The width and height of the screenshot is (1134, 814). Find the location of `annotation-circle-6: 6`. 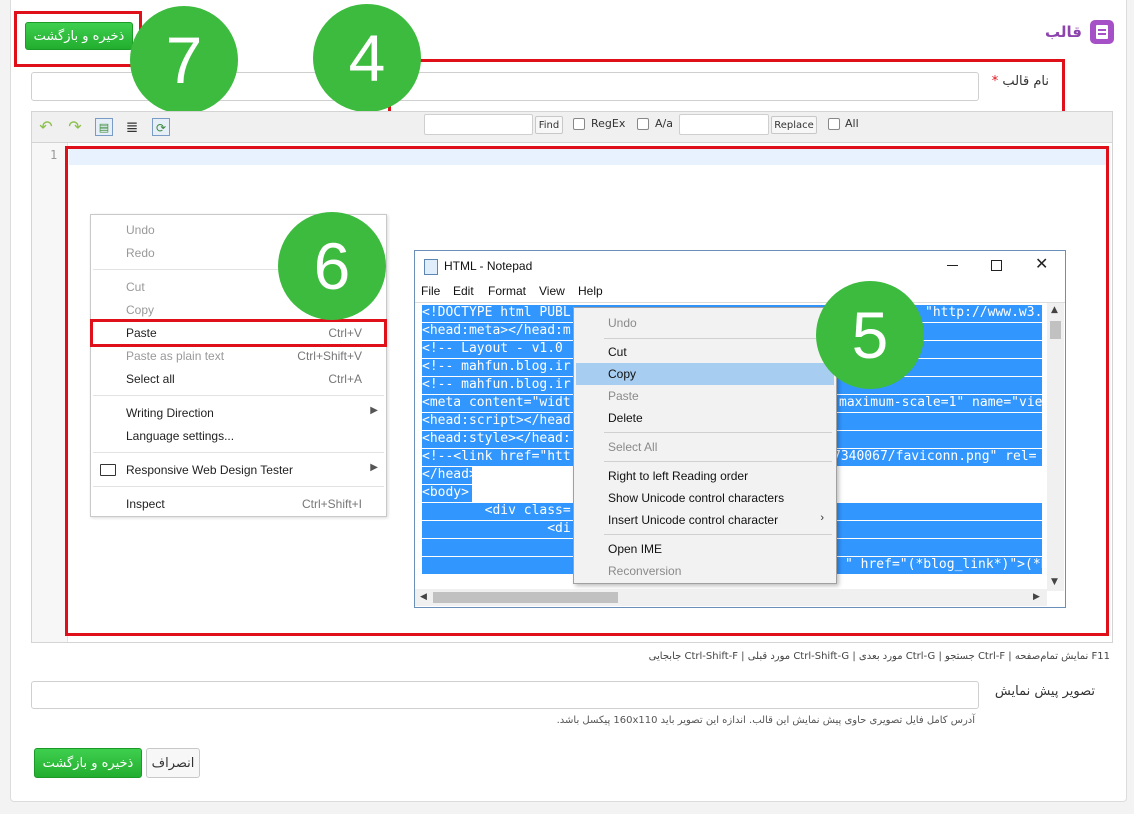

annotation-circle-6: 6 is located at coordinates (332, 266).